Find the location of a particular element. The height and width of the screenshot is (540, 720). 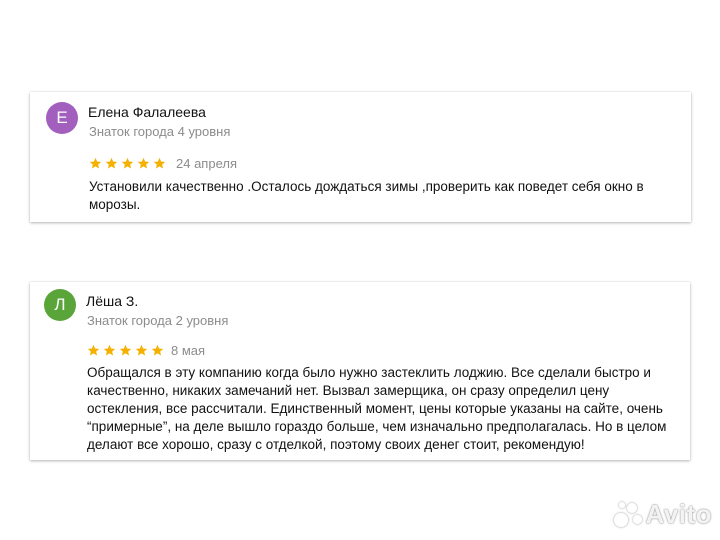

author-level: Знаток города 4 уровня is located at coordinates (160, 131).